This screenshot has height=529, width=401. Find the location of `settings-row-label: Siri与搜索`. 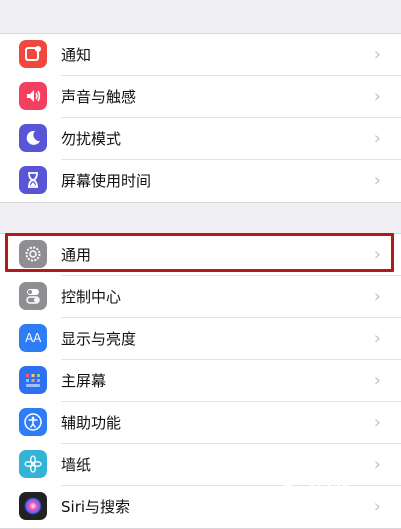

settings-row-label: Siri与搜索 is located at coordinates (96, 507).